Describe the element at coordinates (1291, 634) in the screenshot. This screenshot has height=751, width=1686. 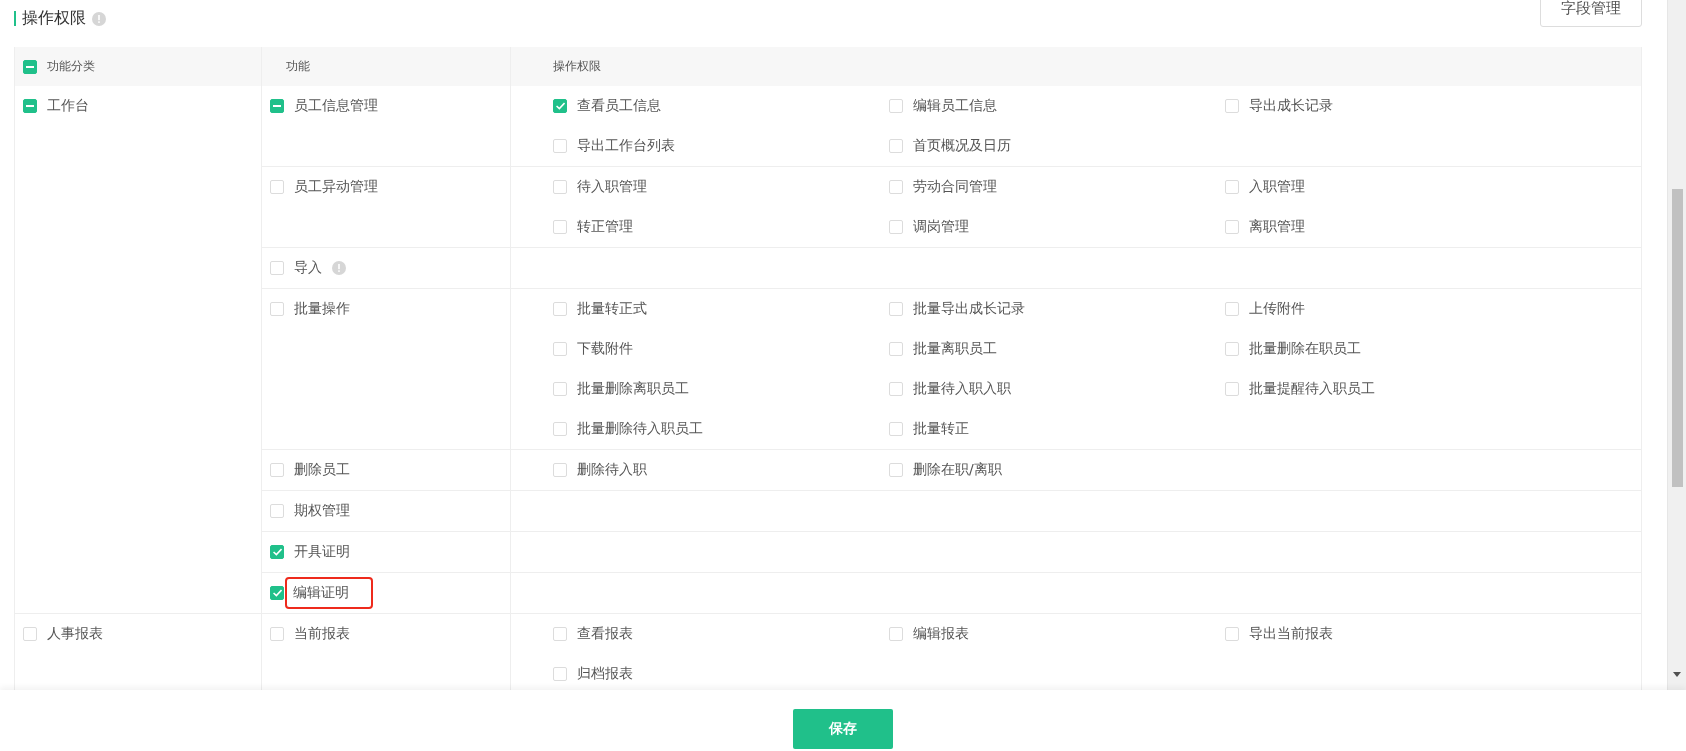
I see `permission-label: 导出当前报表` at that location.